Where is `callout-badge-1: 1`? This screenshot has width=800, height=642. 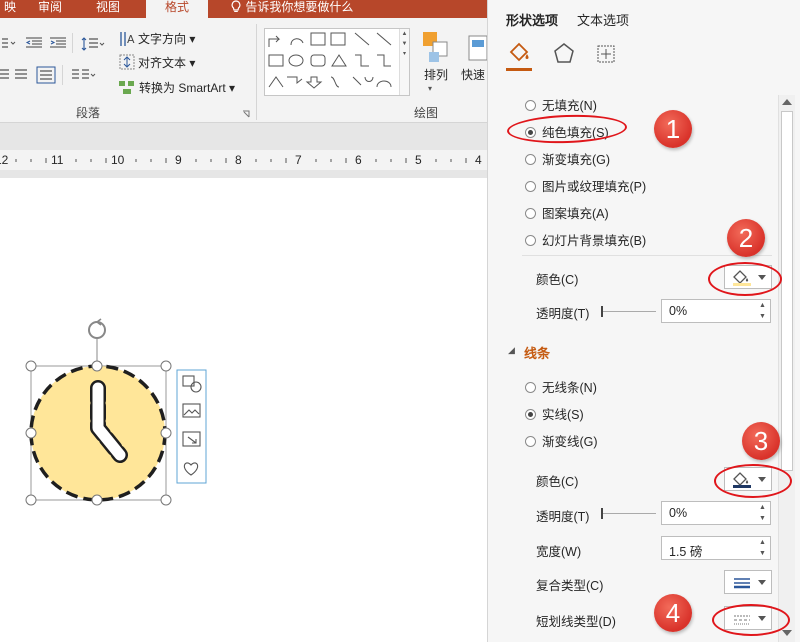
callout-badge-1: 1 is located at coordinates (673, 129).